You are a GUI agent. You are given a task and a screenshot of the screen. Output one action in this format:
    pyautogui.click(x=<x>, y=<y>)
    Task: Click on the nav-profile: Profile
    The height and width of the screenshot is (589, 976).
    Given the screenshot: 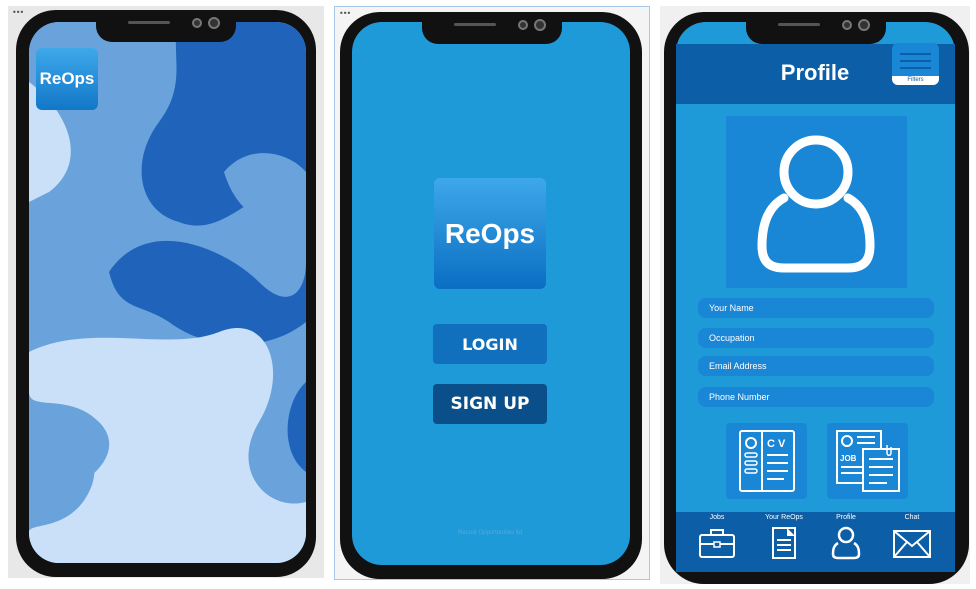 What is the action you would take?
    pyautogui.click(x=846, y=536)
    